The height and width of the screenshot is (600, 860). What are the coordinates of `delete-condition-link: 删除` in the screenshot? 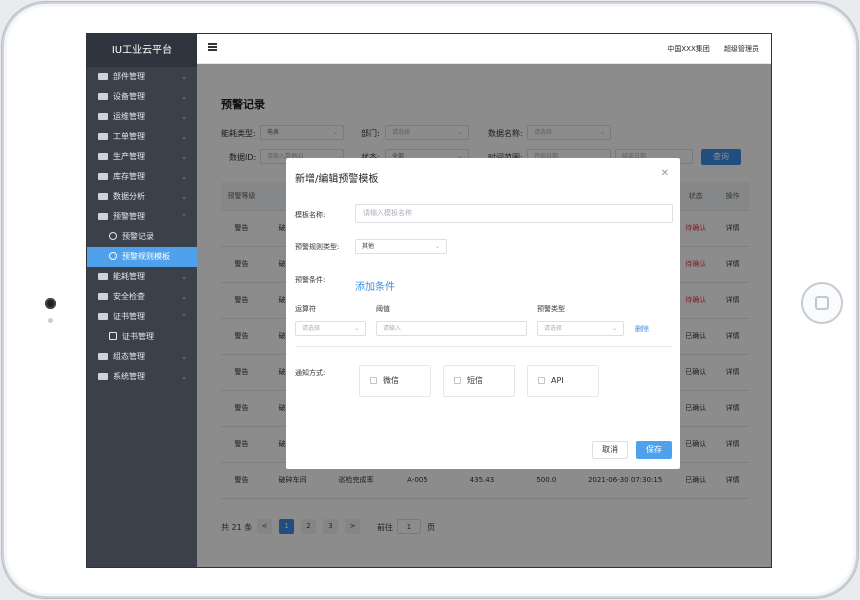 It's located at (642, 329).